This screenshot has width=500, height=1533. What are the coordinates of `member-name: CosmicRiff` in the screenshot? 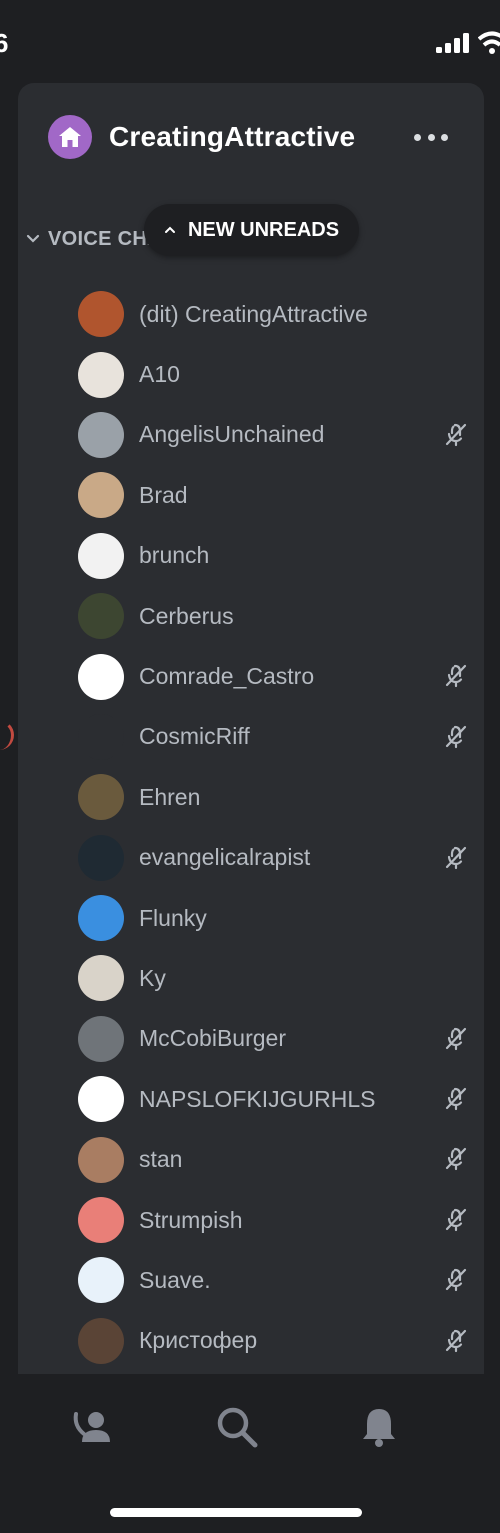 It's located at (194, 736).